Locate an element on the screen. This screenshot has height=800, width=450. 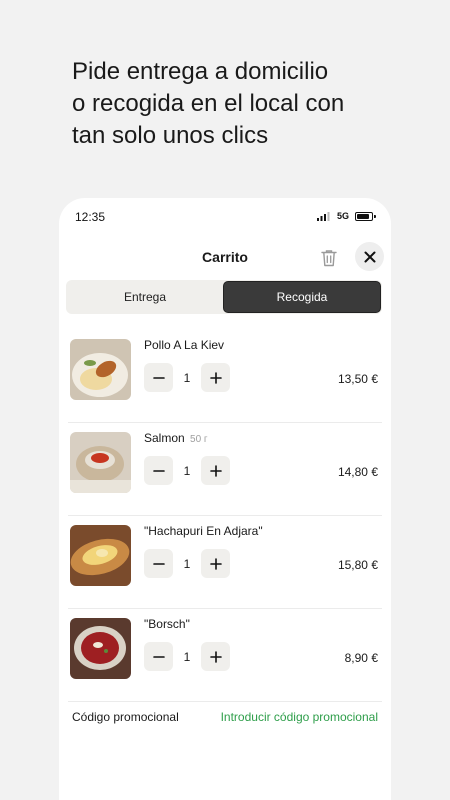
clear-cart-button is located at coordinates (329, 258).